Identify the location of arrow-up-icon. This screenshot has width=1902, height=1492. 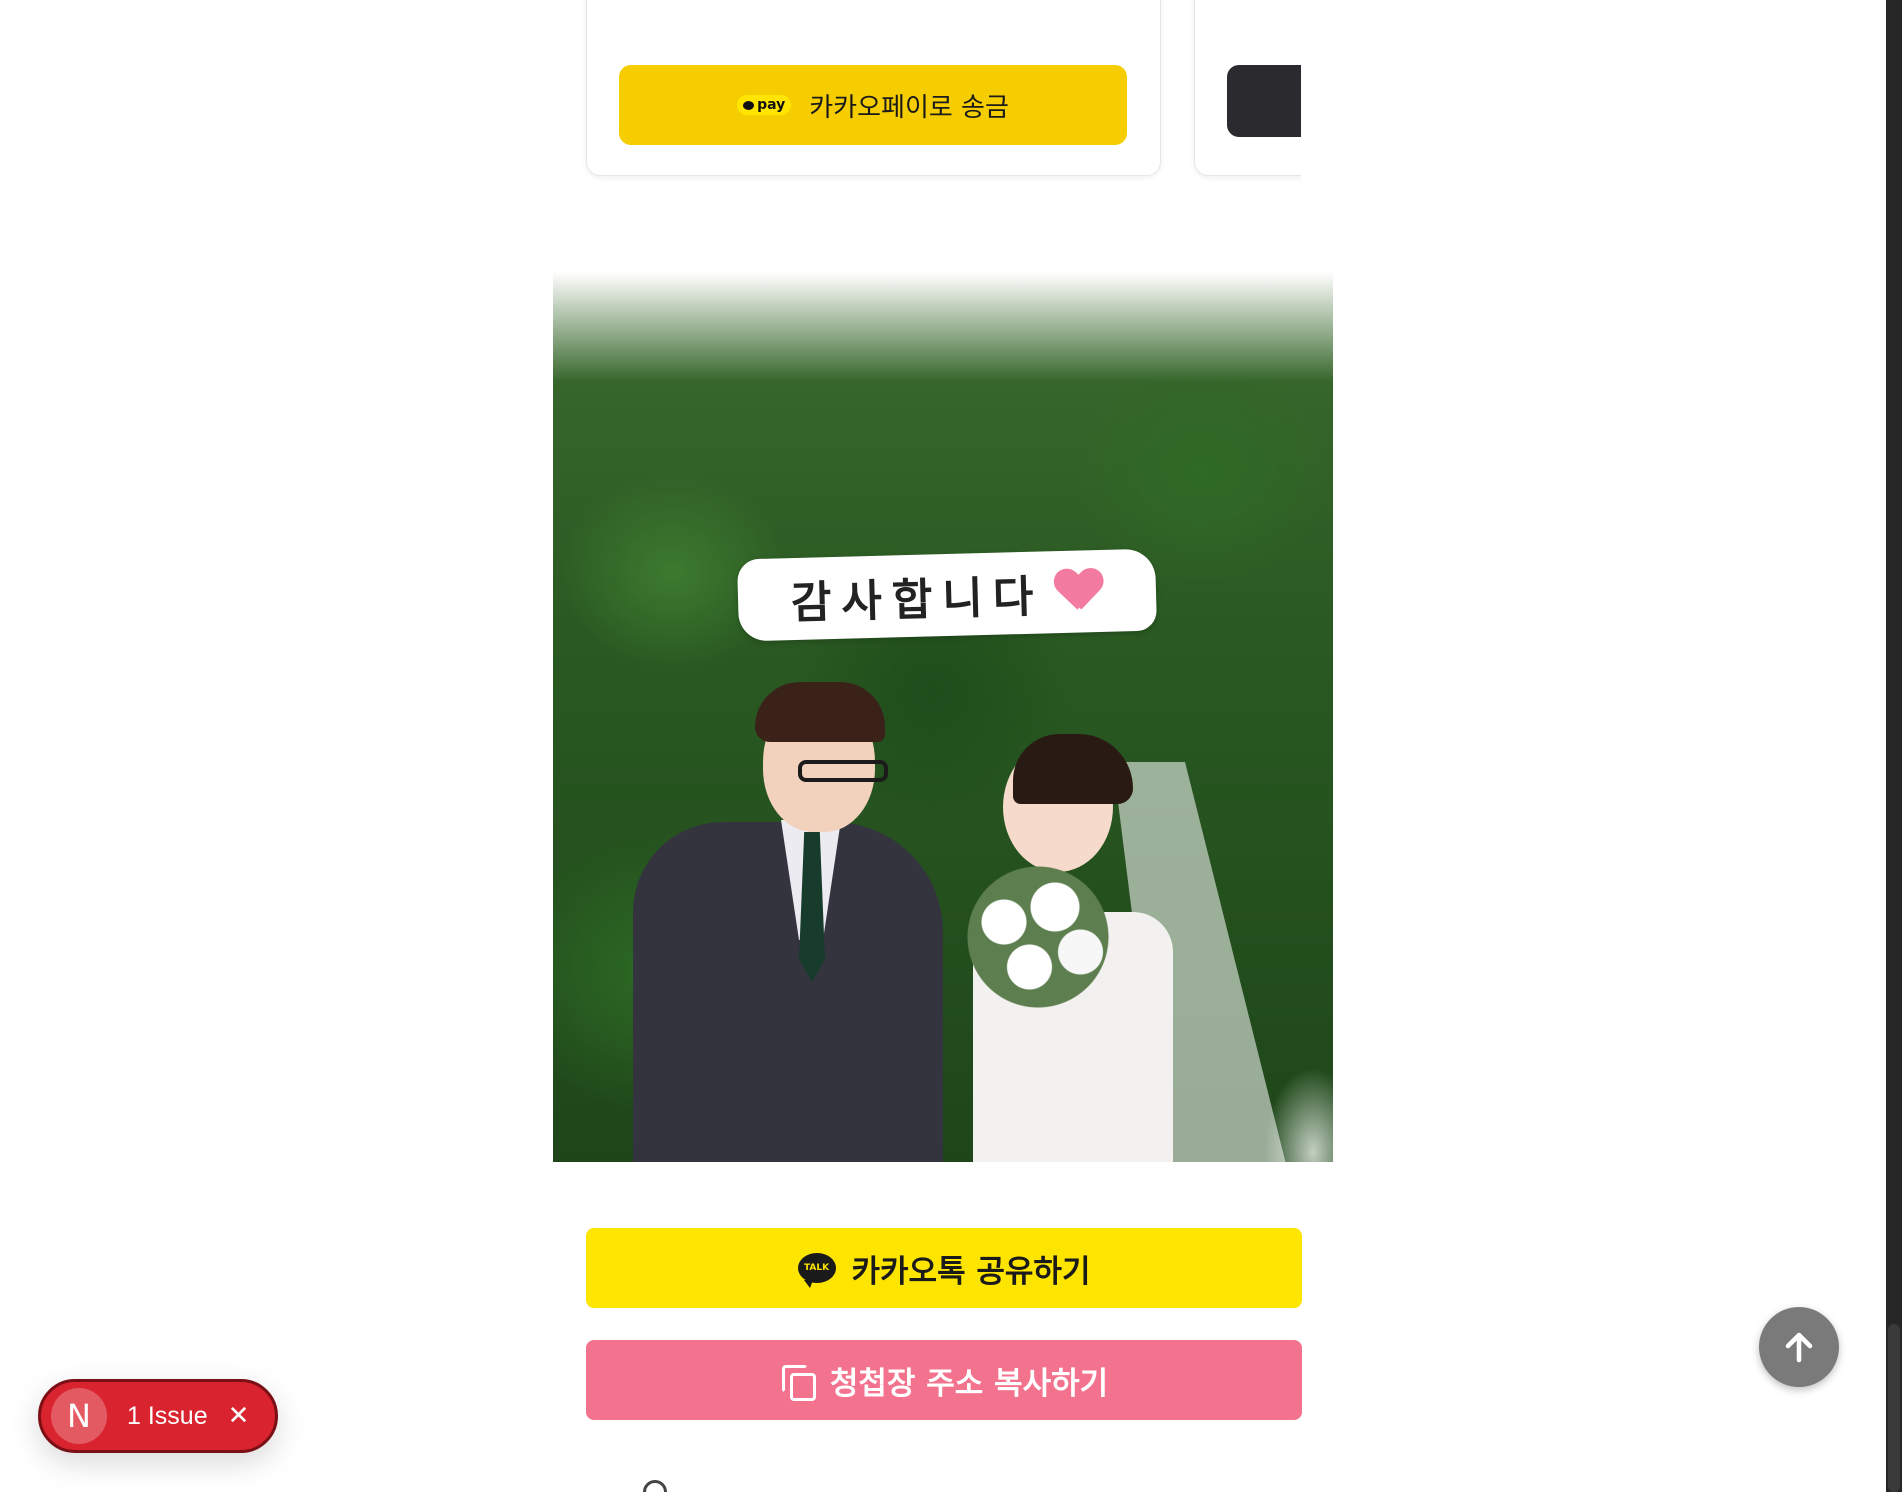
(1799, 1347).